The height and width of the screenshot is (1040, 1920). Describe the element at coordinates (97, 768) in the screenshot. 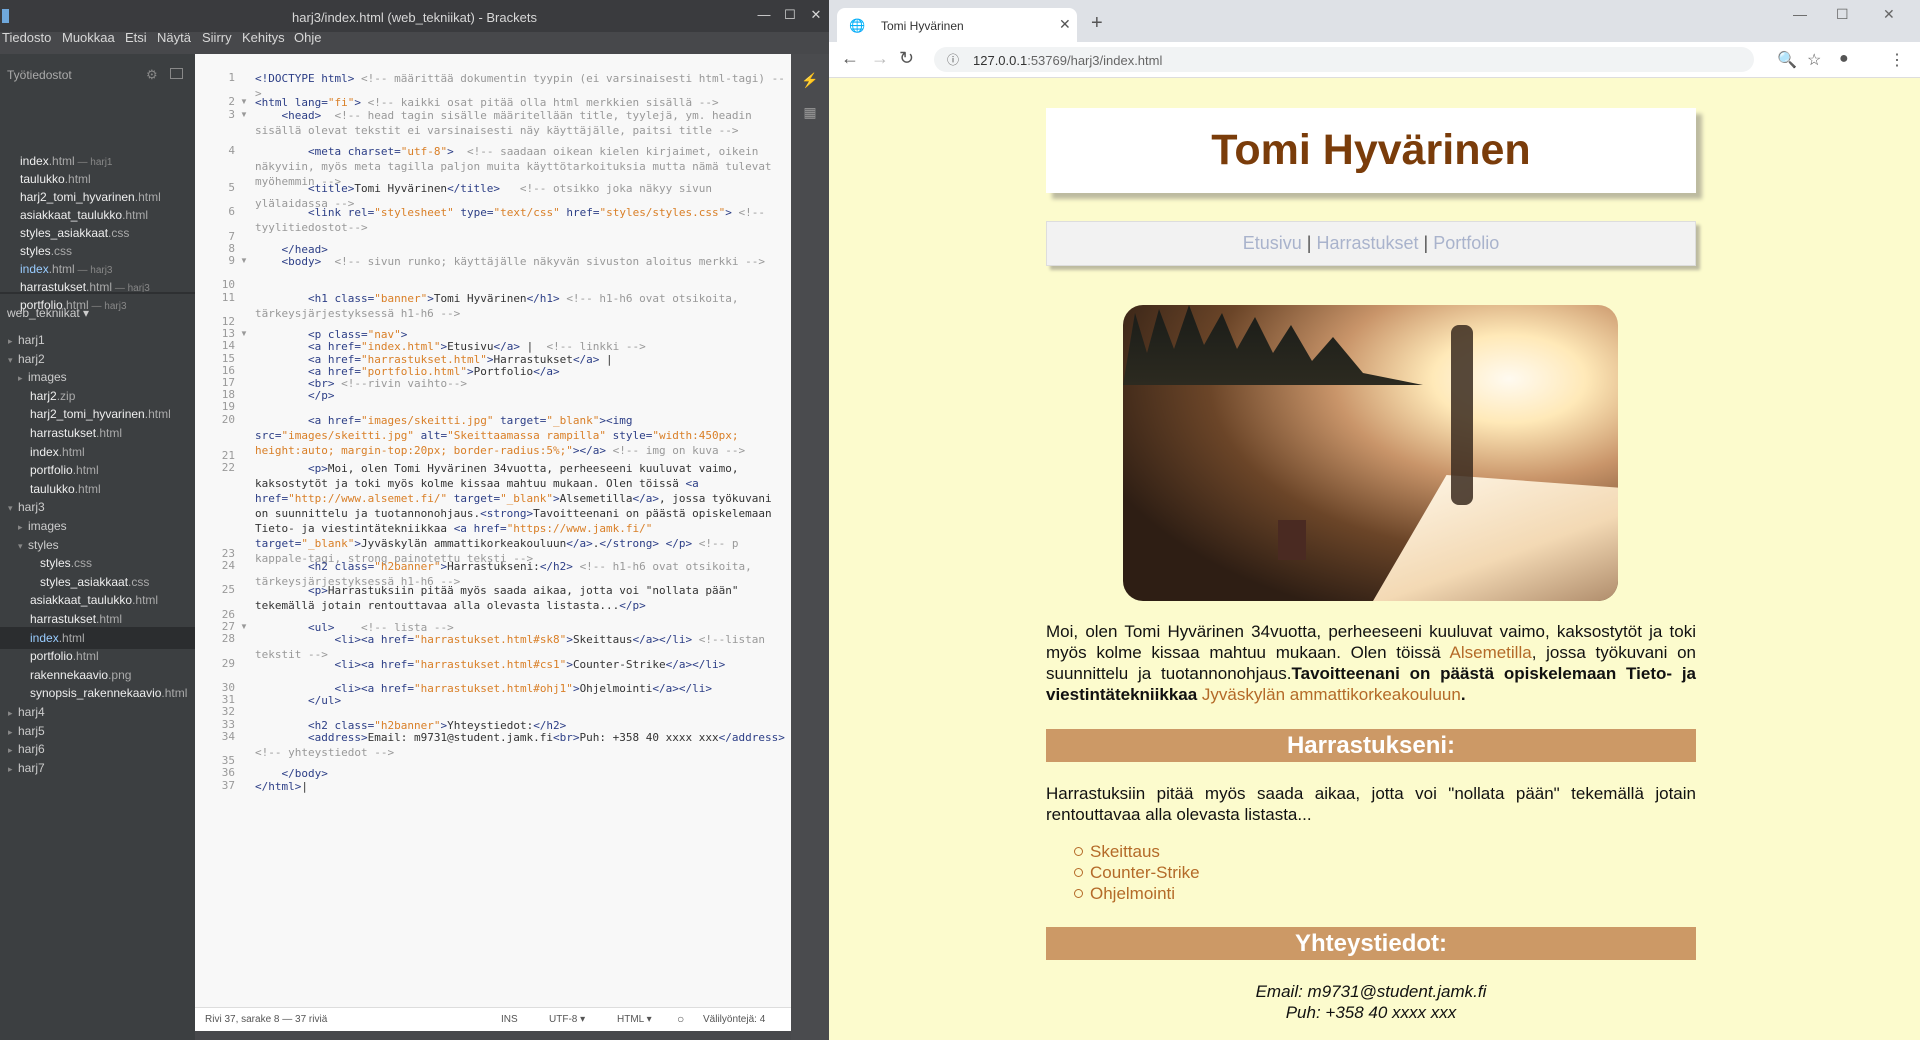

I see `tree-folder: ▸ harj7` at that location.